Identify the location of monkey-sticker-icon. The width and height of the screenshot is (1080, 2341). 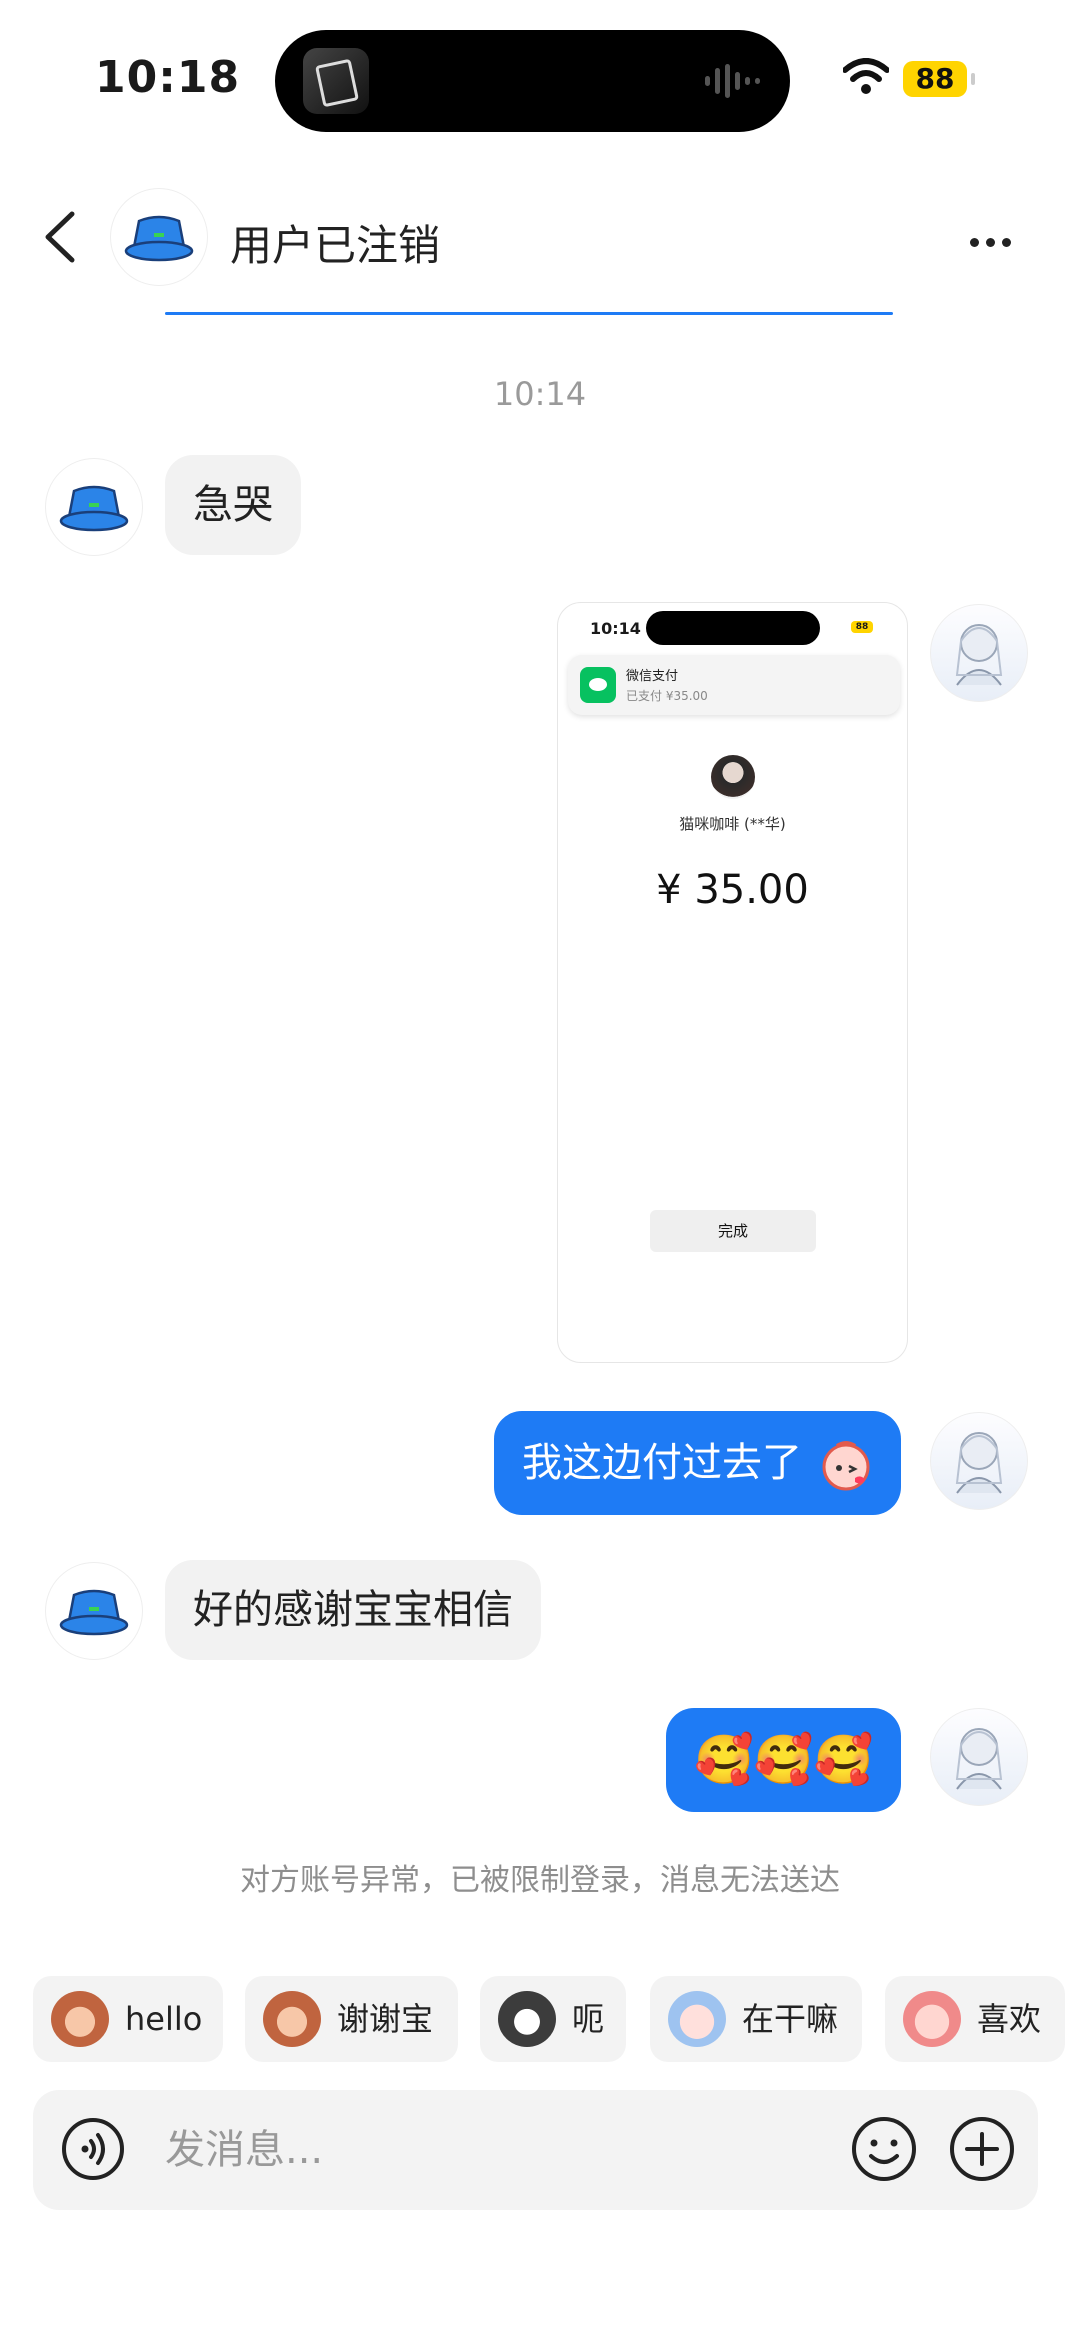
(80, 2019).